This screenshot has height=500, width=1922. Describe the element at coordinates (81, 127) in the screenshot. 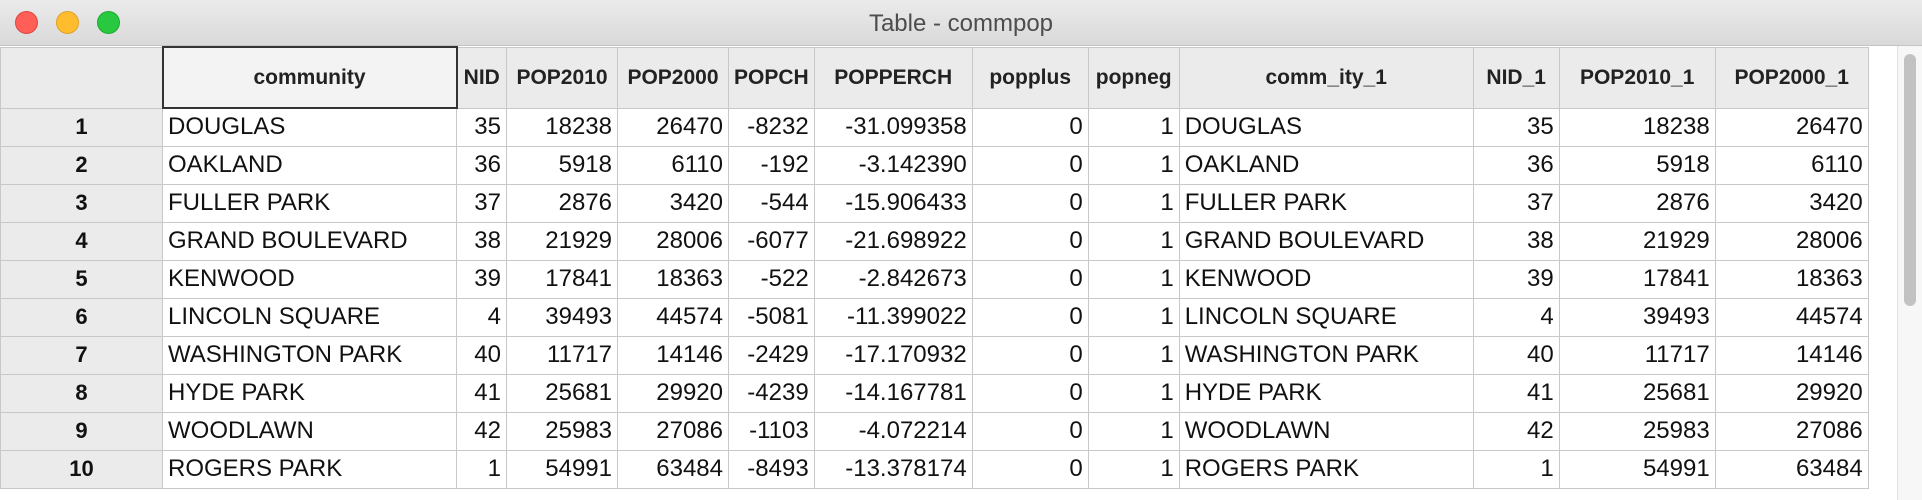

I see `row-number-cell: 1` at that location.